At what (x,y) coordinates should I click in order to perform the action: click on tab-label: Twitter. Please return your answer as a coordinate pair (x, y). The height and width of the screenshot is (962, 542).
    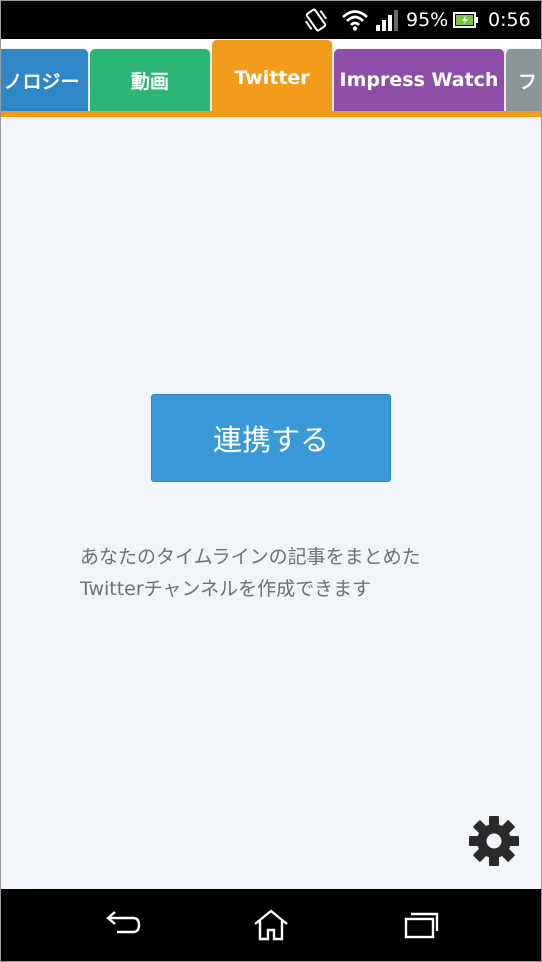
    Looking at the image, I should click on (272, 78).